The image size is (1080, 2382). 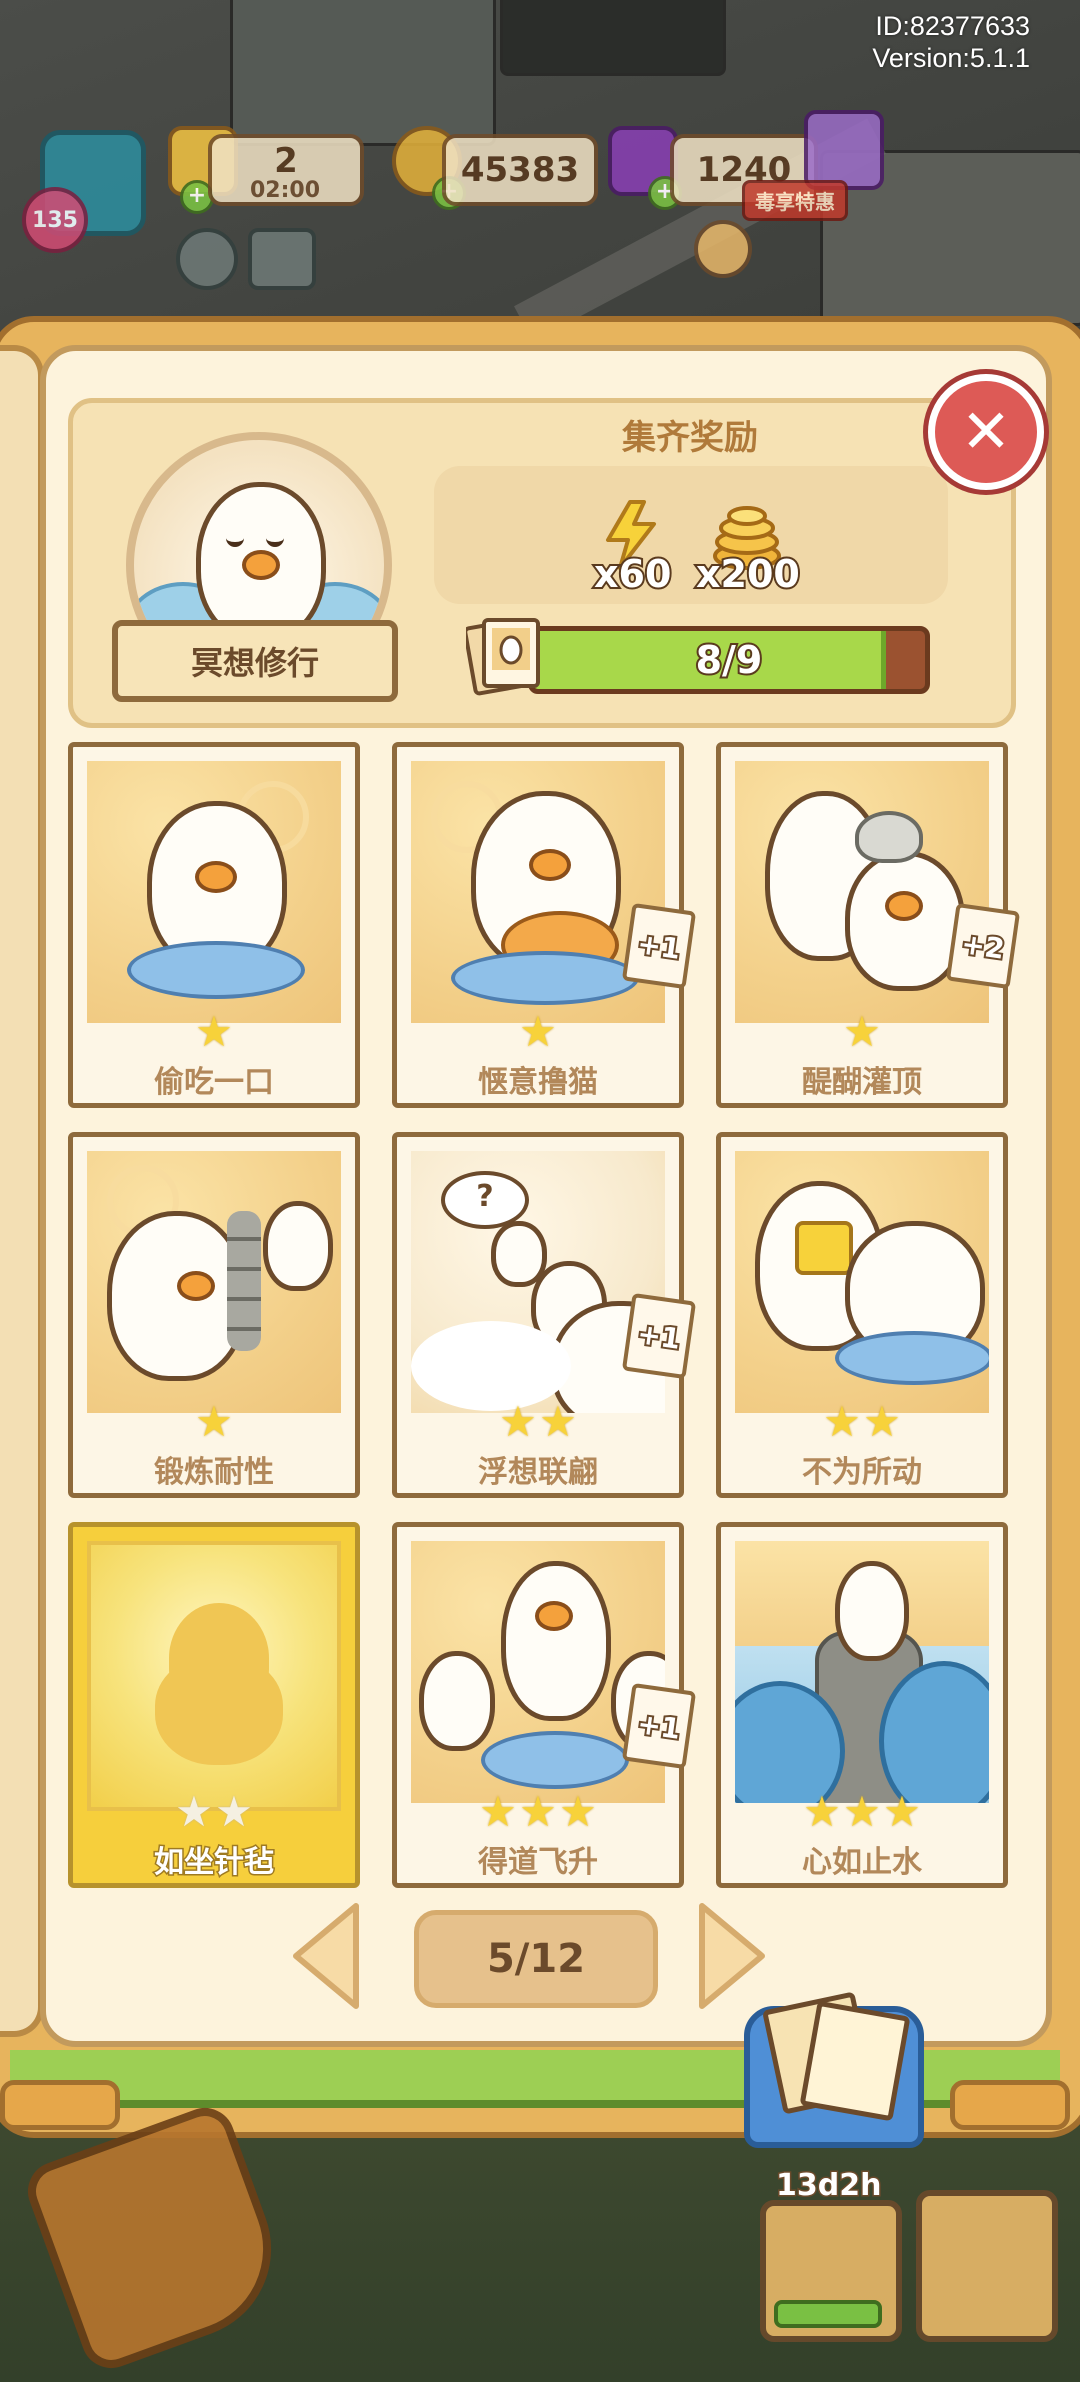 I want to click on card-slot: ? +1 ★ ★ 浮想联翩, so click(x=544, y=1315).